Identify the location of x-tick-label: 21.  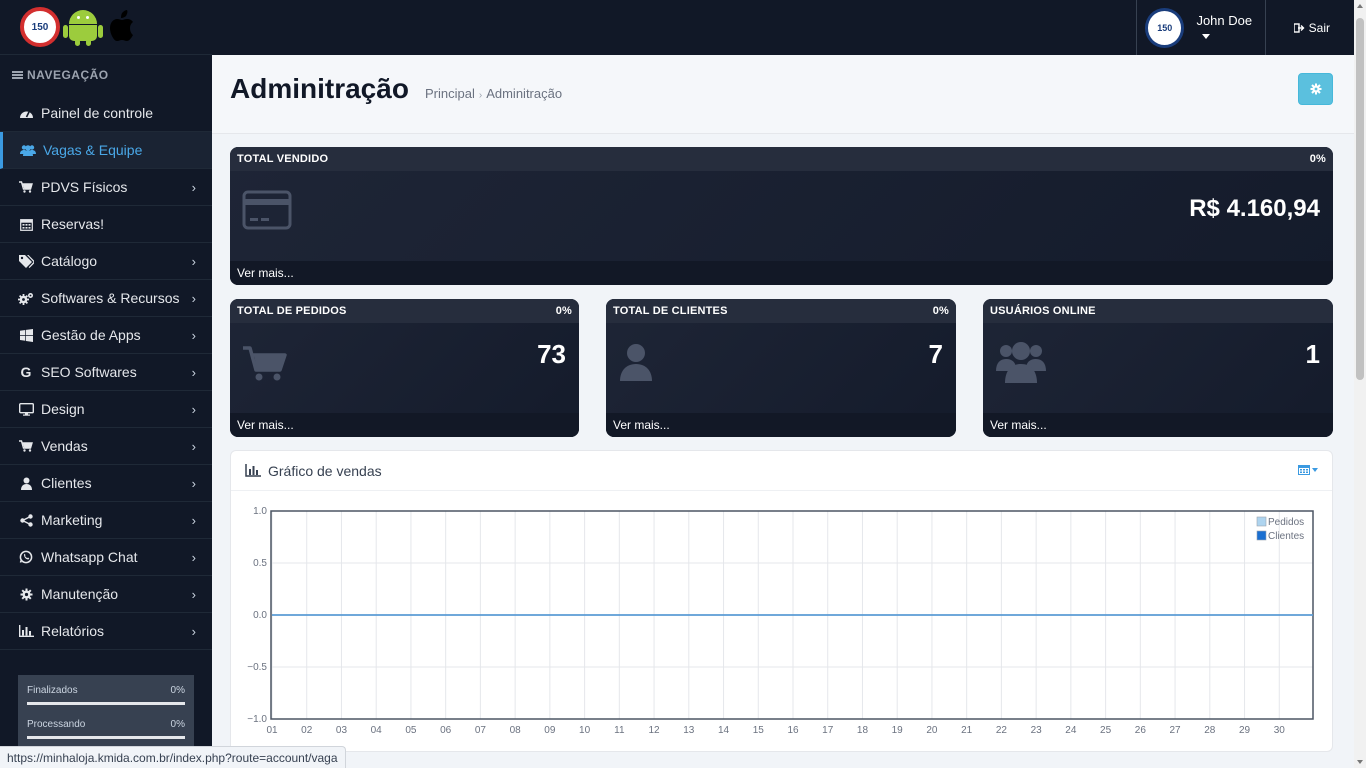
(967, 730).